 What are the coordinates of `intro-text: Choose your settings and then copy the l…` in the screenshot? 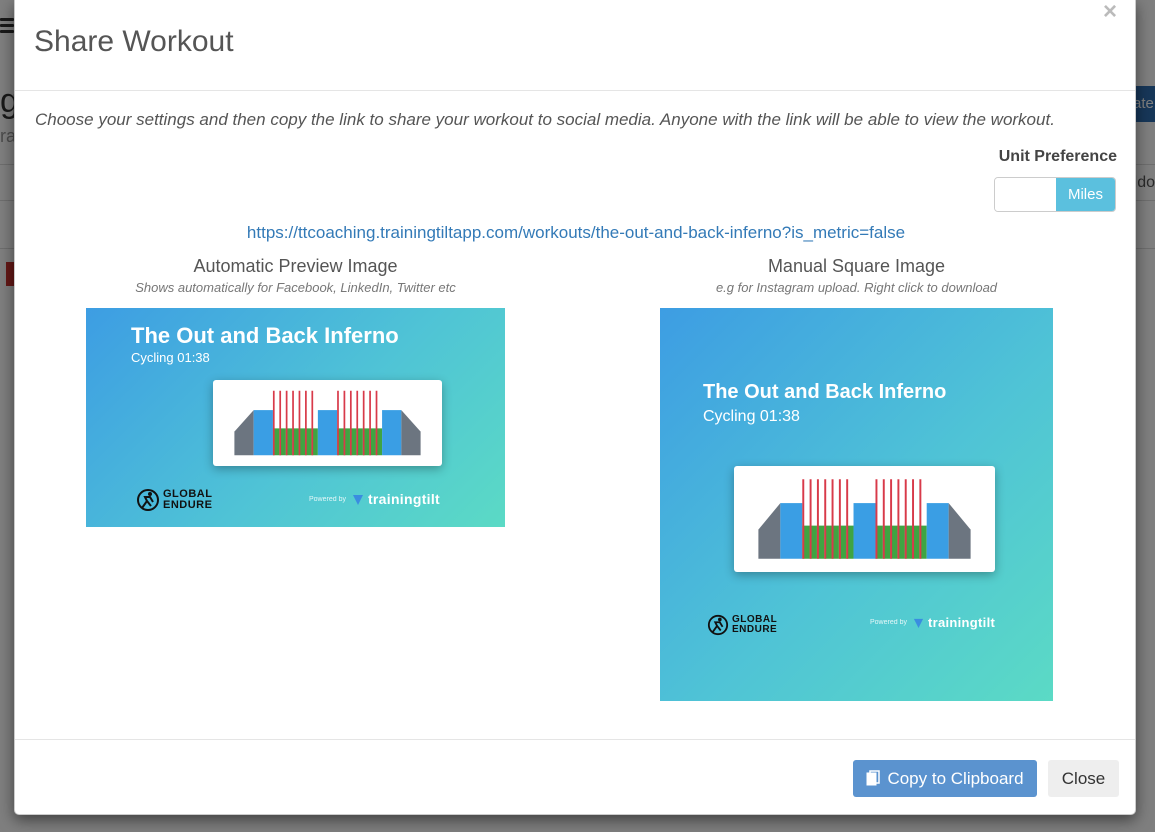 It's located at (545, 119).